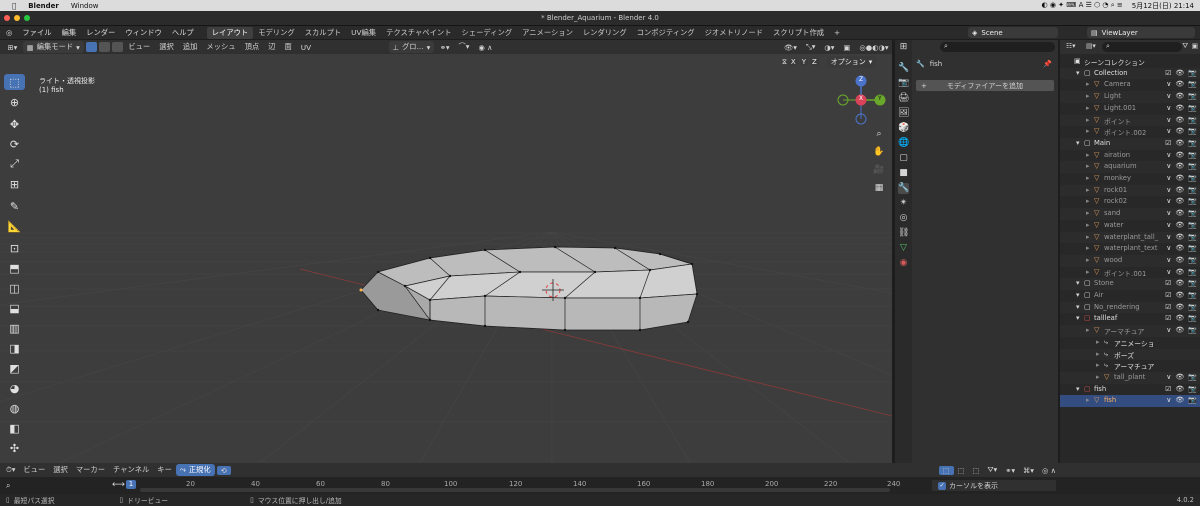 The width and height of the screenshot is (1200, 506). What do you see at coordinates (100, 33) in the screenshot?
I see `menu-render: レンダー` at bounding box center [100, 33].